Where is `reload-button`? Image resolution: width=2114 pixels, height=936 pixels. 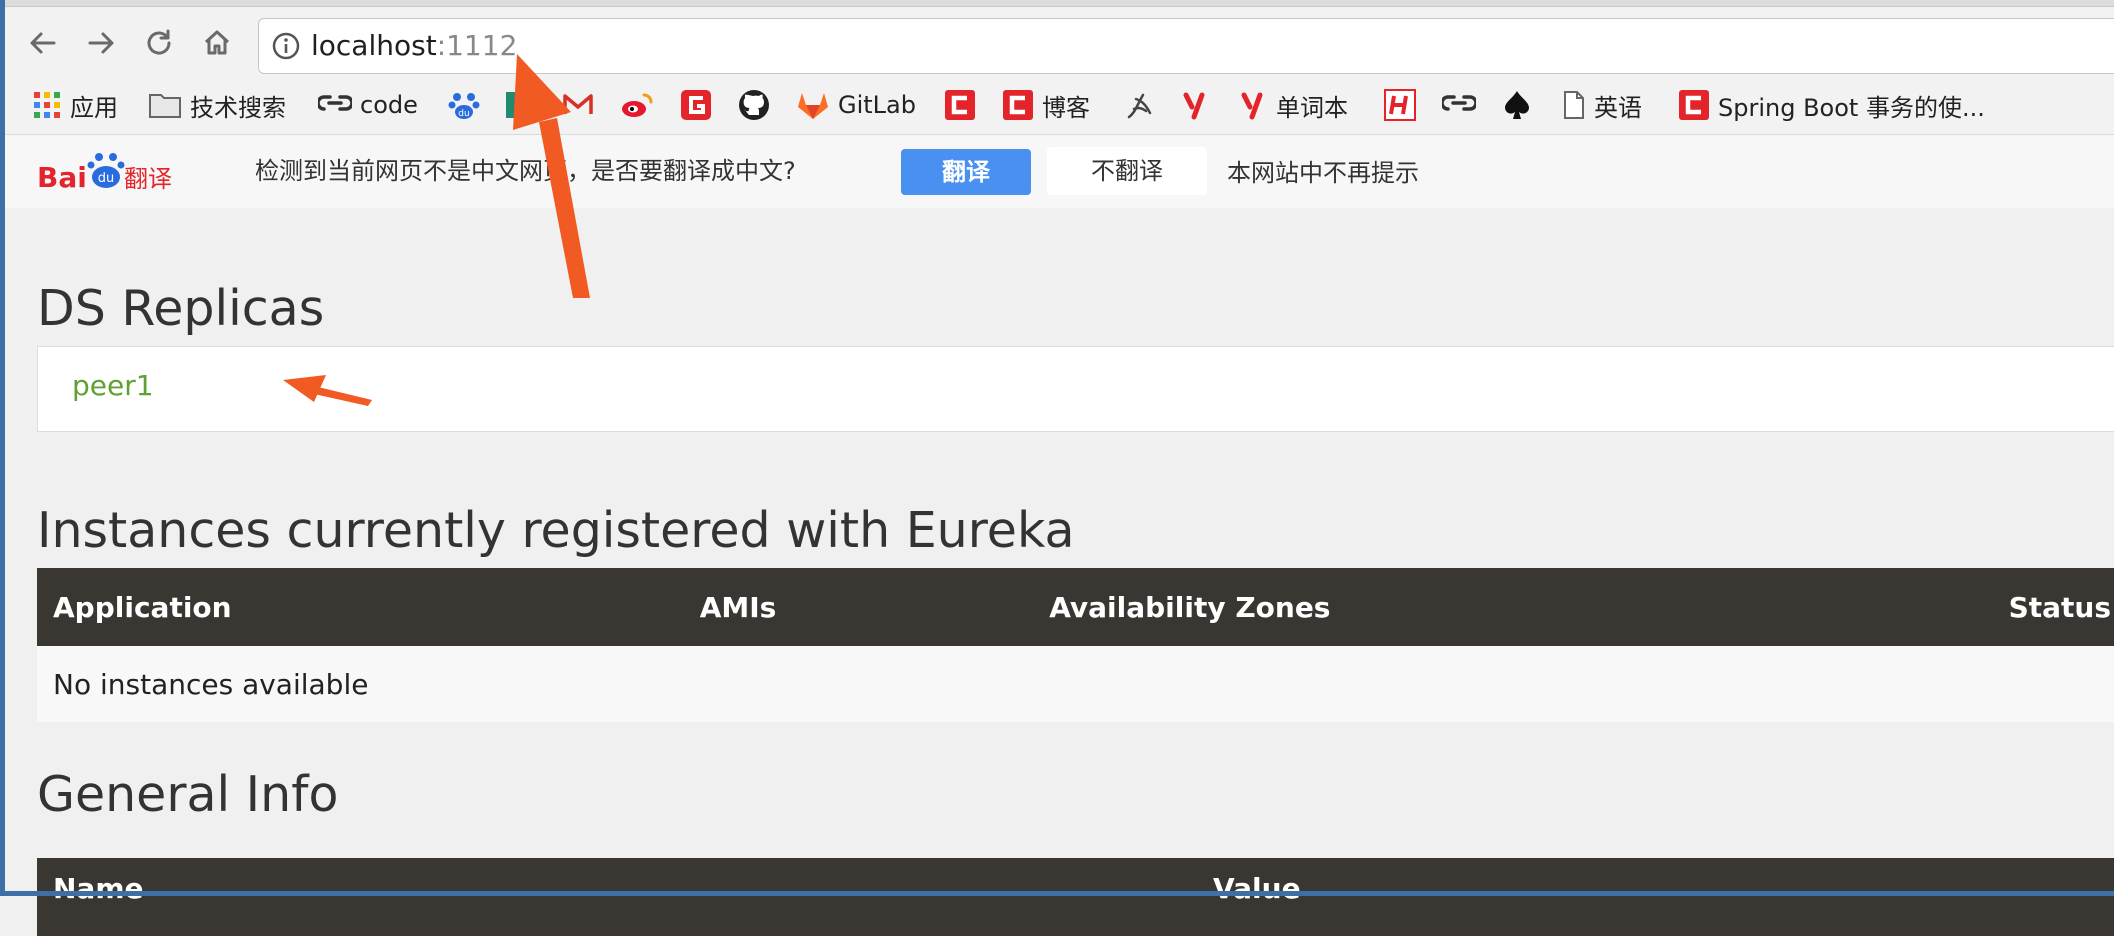 reload-button is located at coordinates (159, 43).